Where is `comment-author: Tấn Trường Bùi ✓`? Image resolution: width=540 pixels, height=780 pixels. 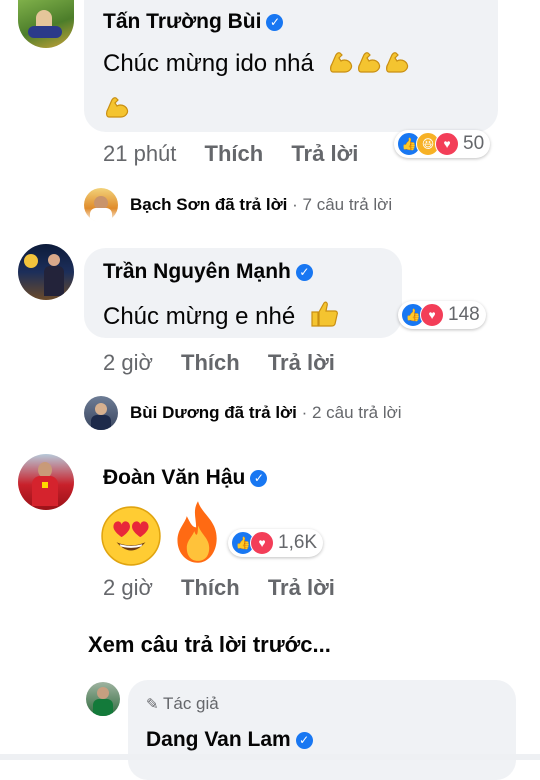 comment-author: Tấn Trường Bùi ✓ is located at coordinates (193, 22).